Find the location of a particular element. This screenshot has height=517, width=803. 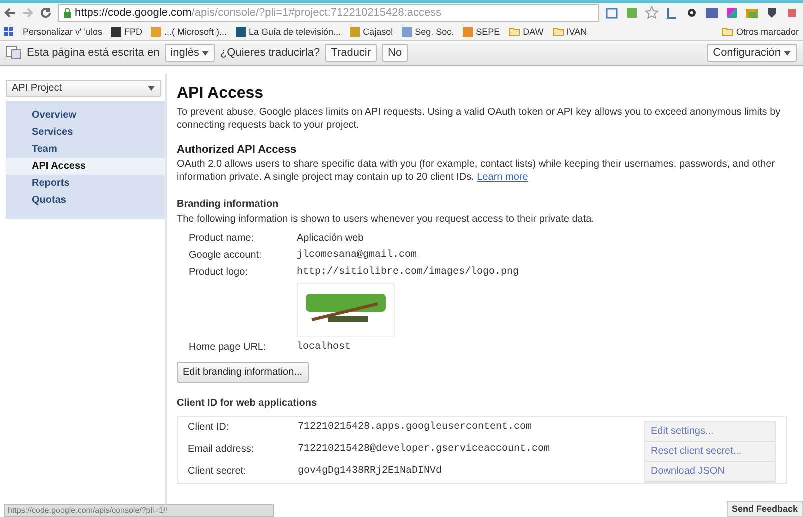

nav-item: Services is located at coordinates (85, 132).